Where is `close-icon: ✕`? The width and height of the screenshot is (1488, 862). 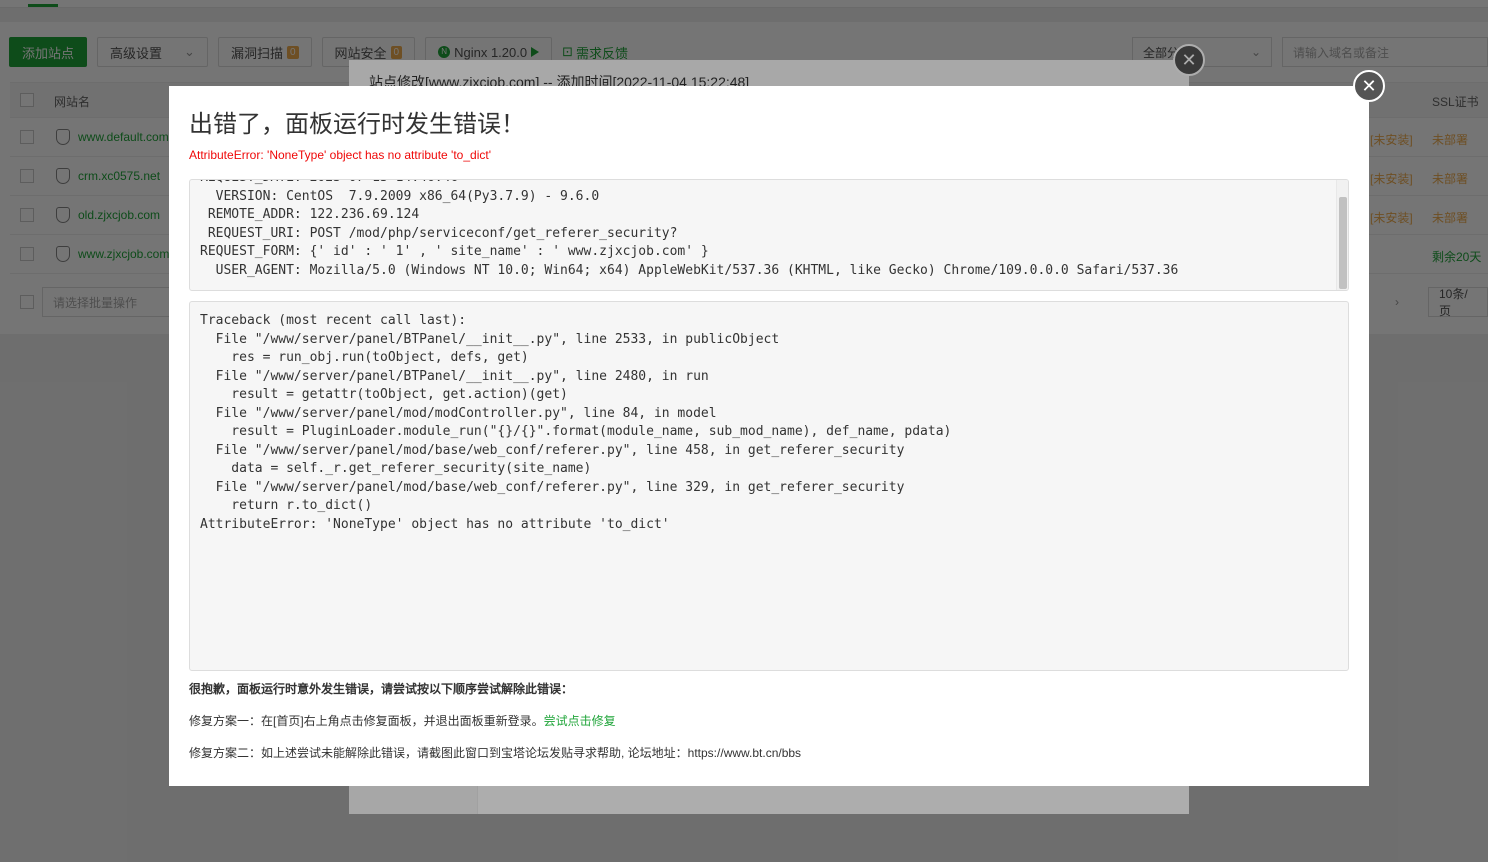 close-icon: ✕ is located at coordinates (1369, 86).